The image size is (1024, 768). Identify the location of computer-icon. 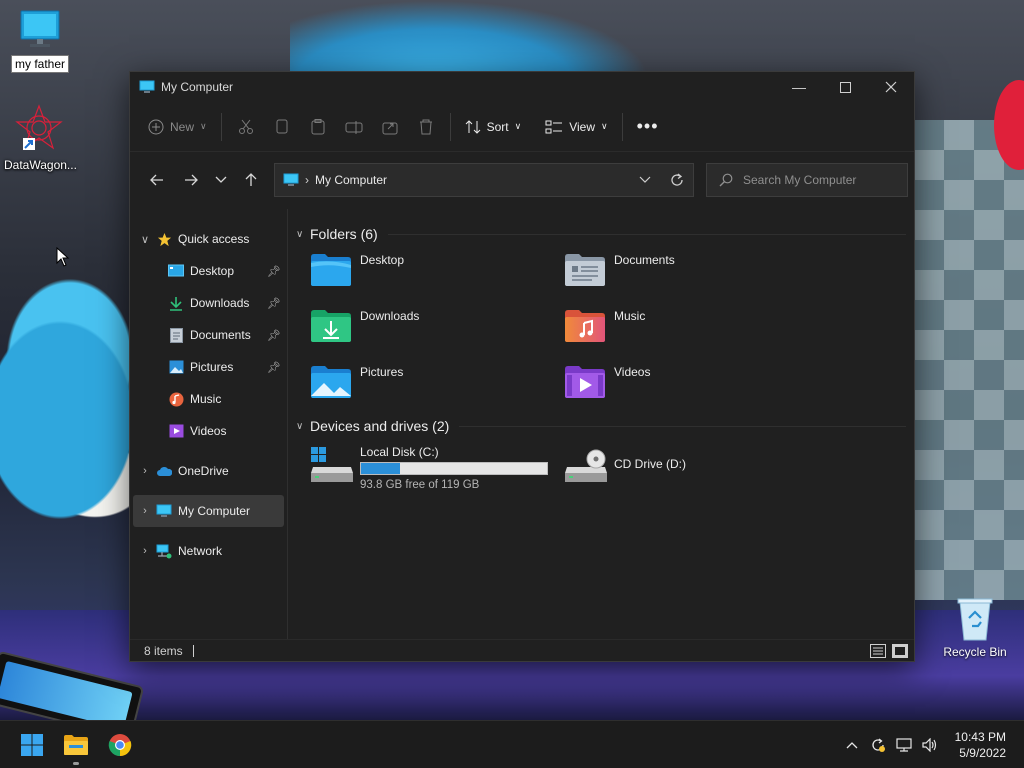
(164, 511).